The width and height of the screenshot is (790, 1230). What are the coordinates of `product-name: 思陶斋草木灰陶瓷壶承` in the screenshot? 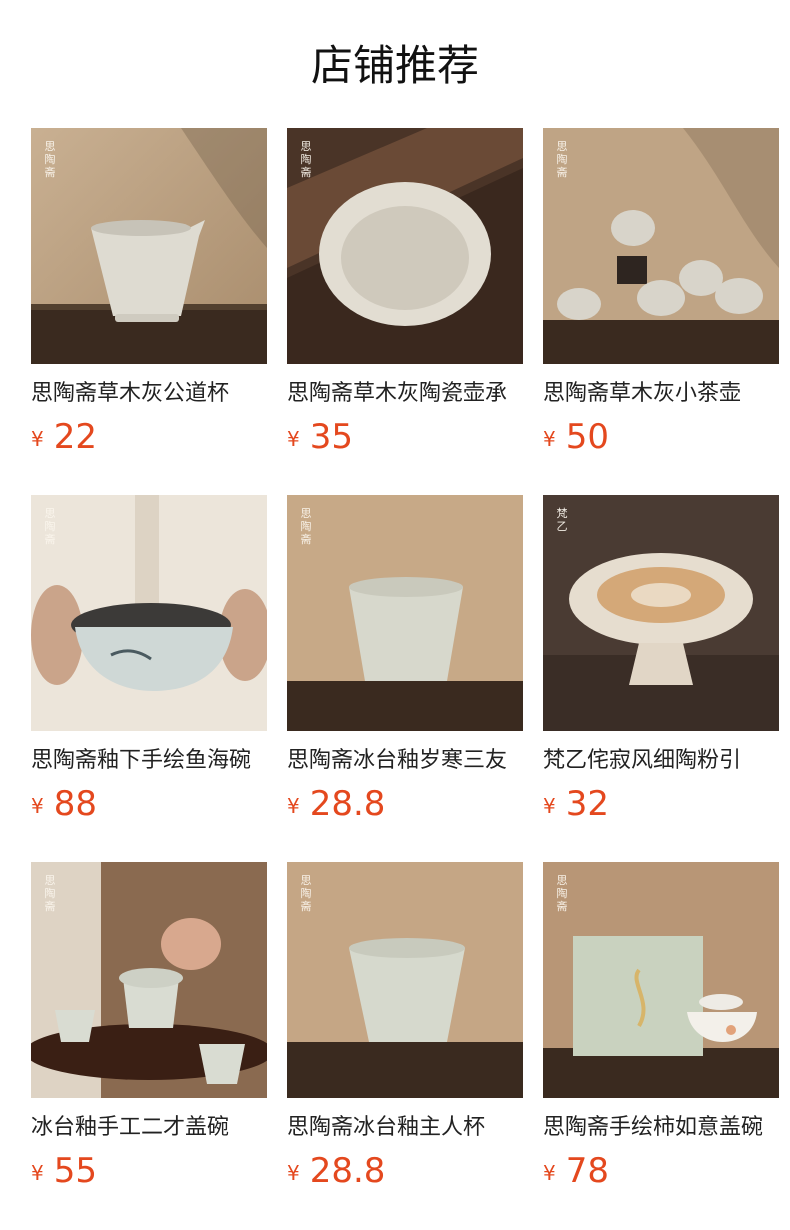 It's located at (405, 394).